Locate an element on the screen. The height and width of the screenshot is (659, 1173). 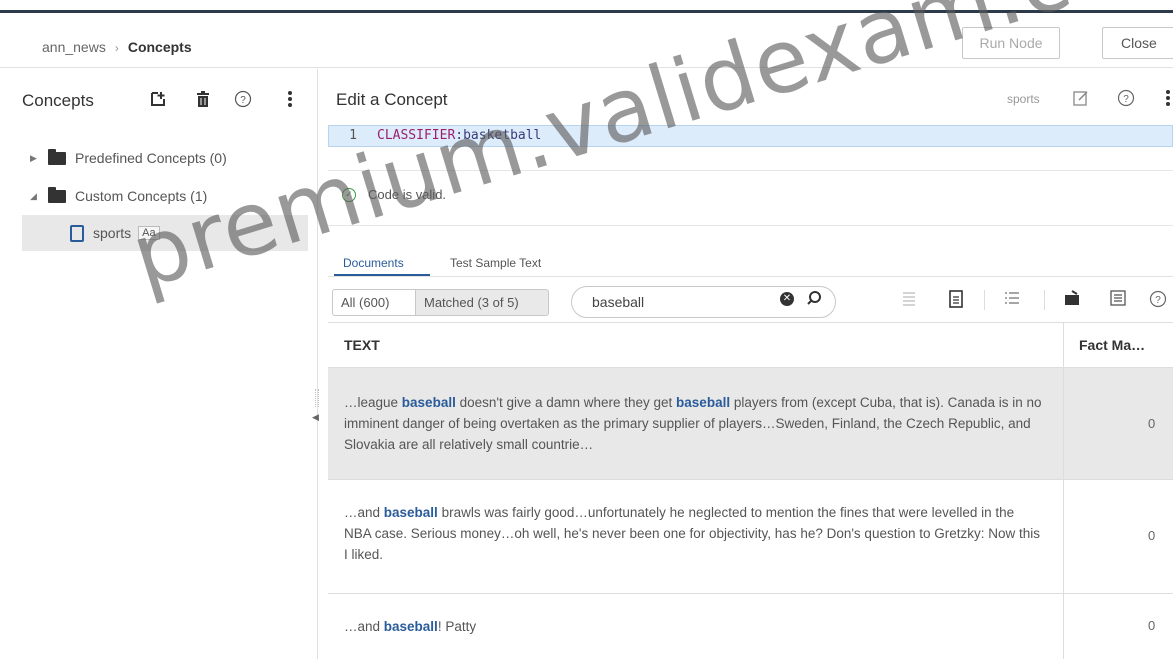
validation-status: ✓ Code is valid. is located at coordinates (394, 194).